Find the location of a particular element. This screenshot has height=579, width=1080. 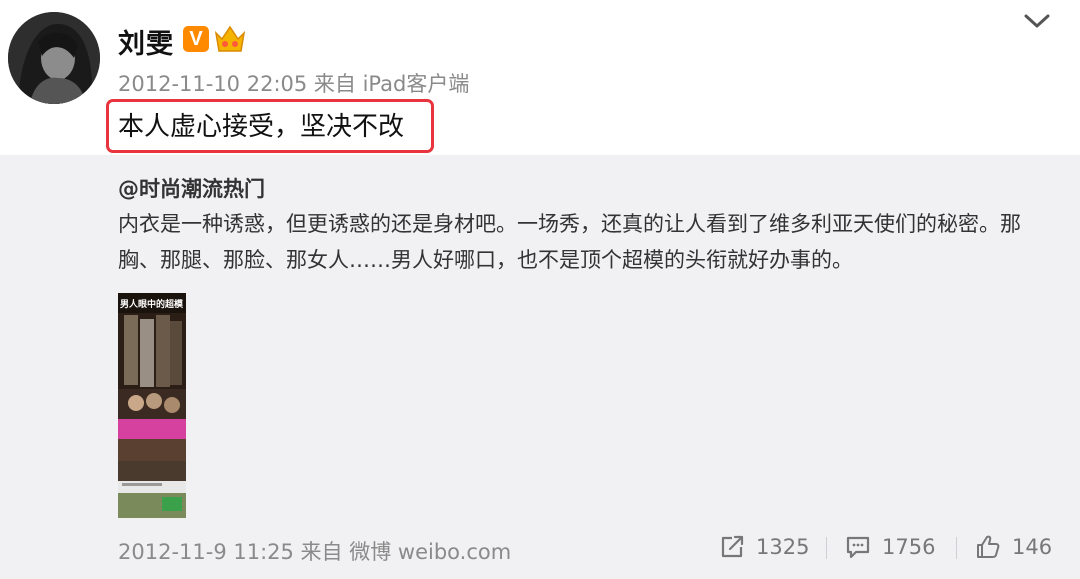

like-count: 146 is located at coordinates (1032, 547).